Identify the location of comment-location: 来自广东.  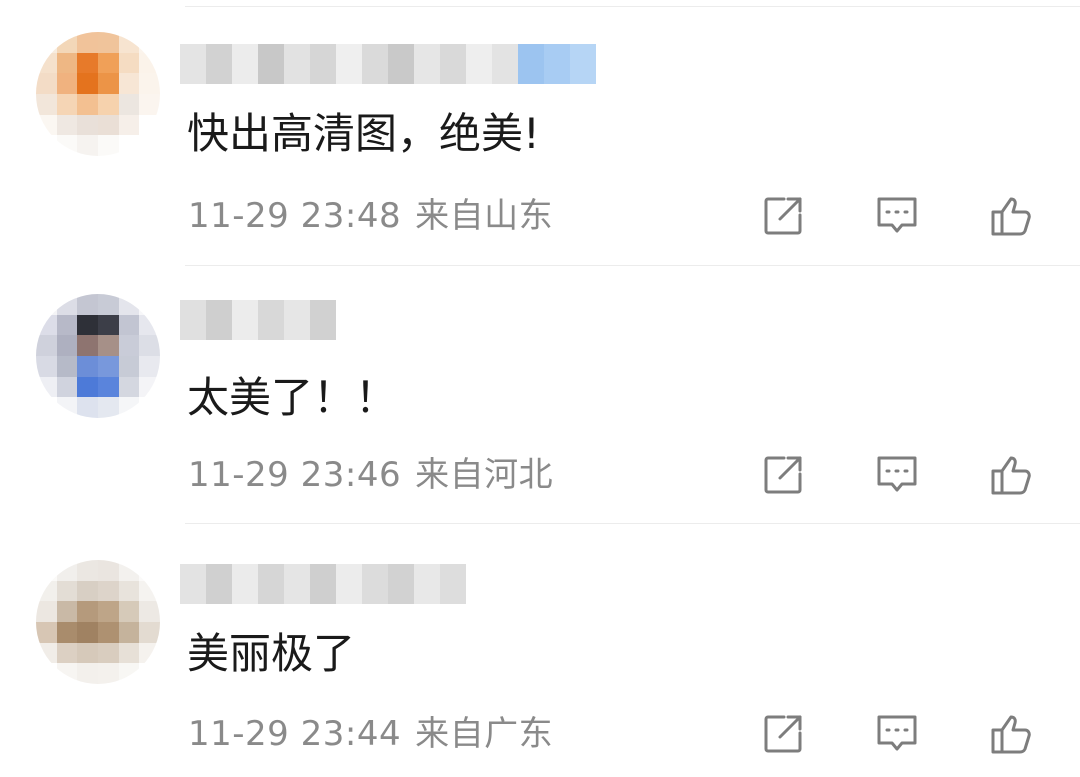
(484, 734).